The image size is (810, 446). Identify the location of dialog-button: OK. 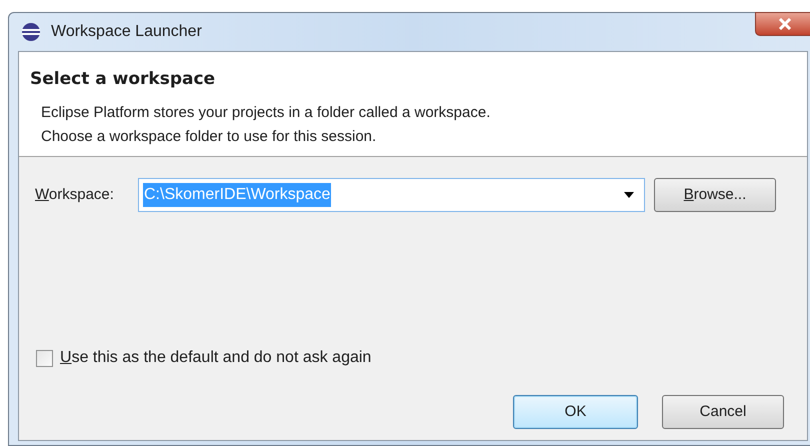
(575, 412).